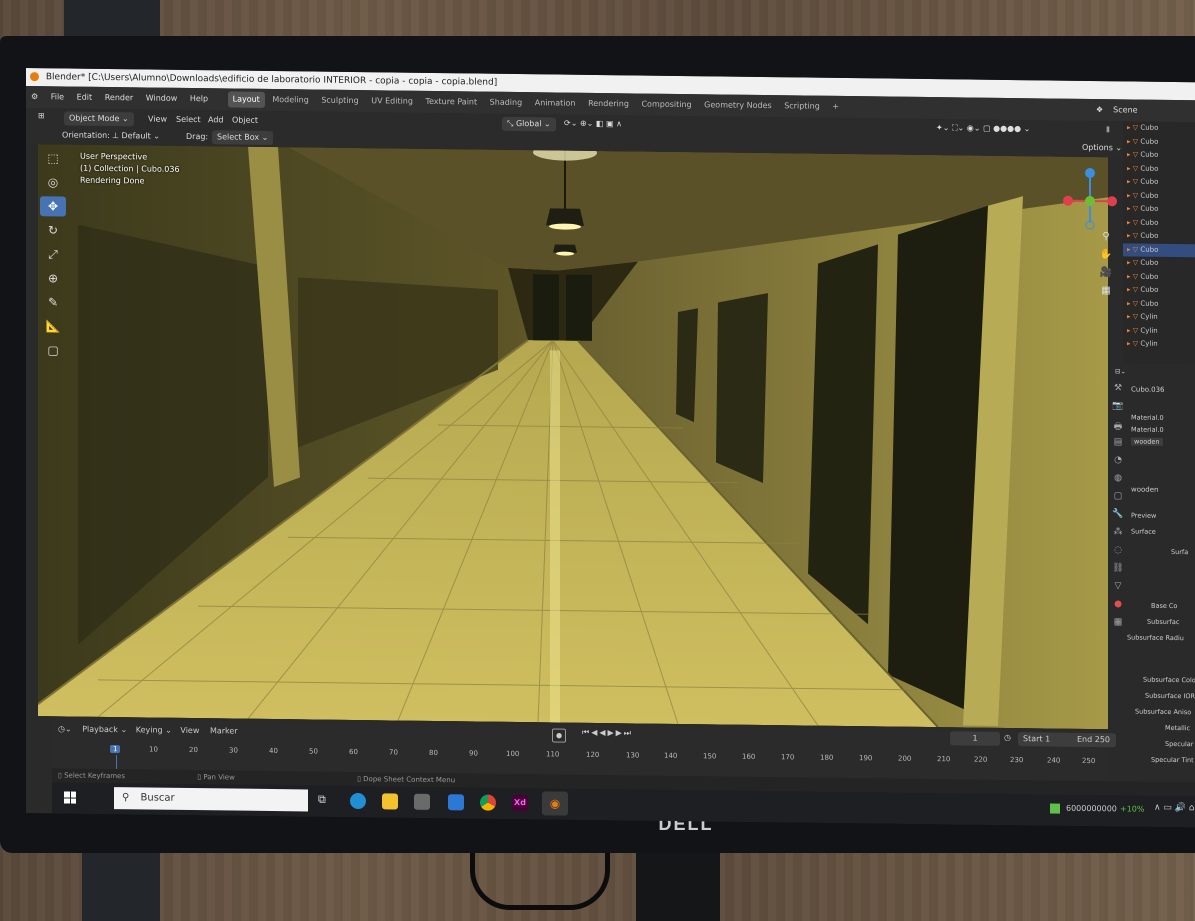 This screenshot has width=1195, height=921. Describe the element at coordinates (607, 733) in the screenshot. I see `playback-controls: ⏮◀◀▶▶⏭` at that location.